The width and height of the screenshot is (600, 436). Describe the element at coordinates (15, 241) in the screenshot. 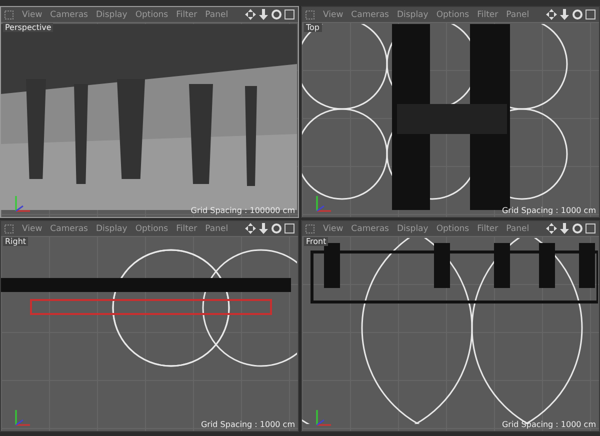

I see `viewport-label: Right` at that location.